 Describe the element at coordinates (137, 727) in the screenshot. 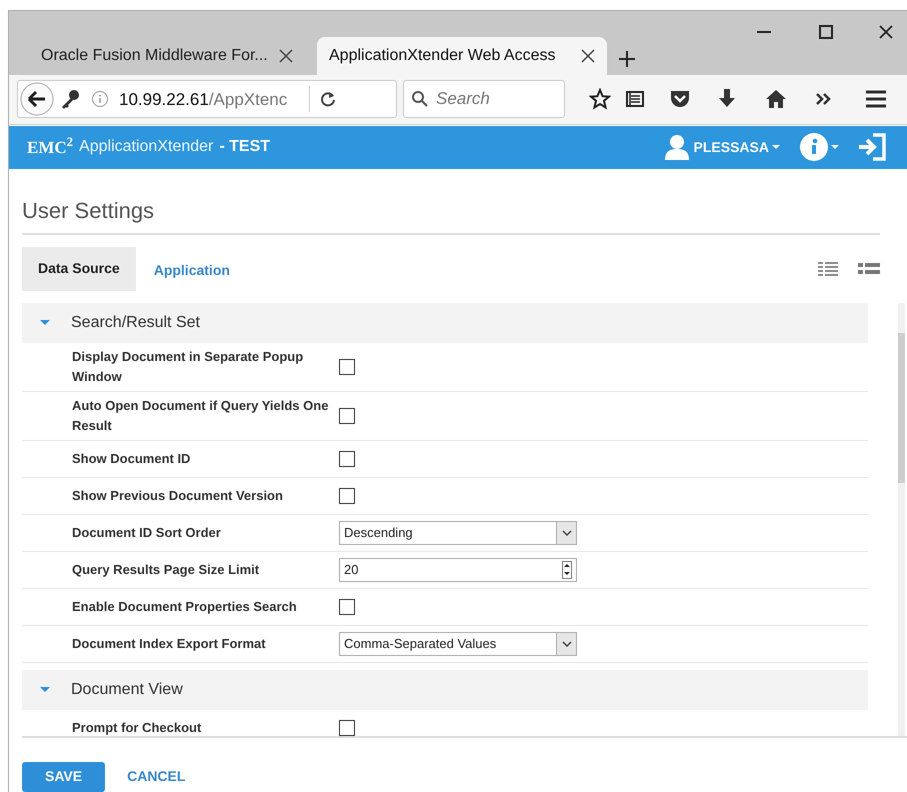

I see `setting-label: Prompt for Checkout` at that location.